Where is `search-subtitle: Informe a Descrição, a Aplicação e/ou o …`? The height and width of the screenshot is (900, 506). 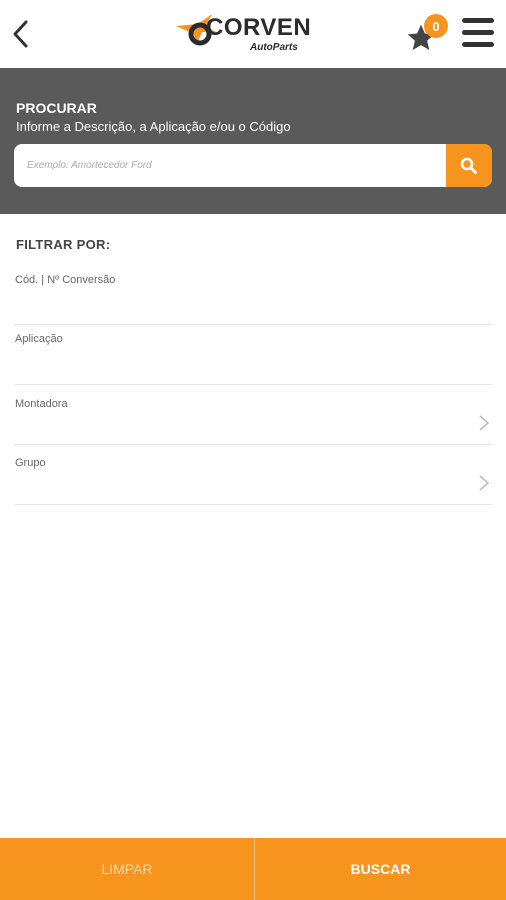
search-subtitle: Informe a Descrição, a Aplicação e/ou o … is located at coordinates (153, 126).